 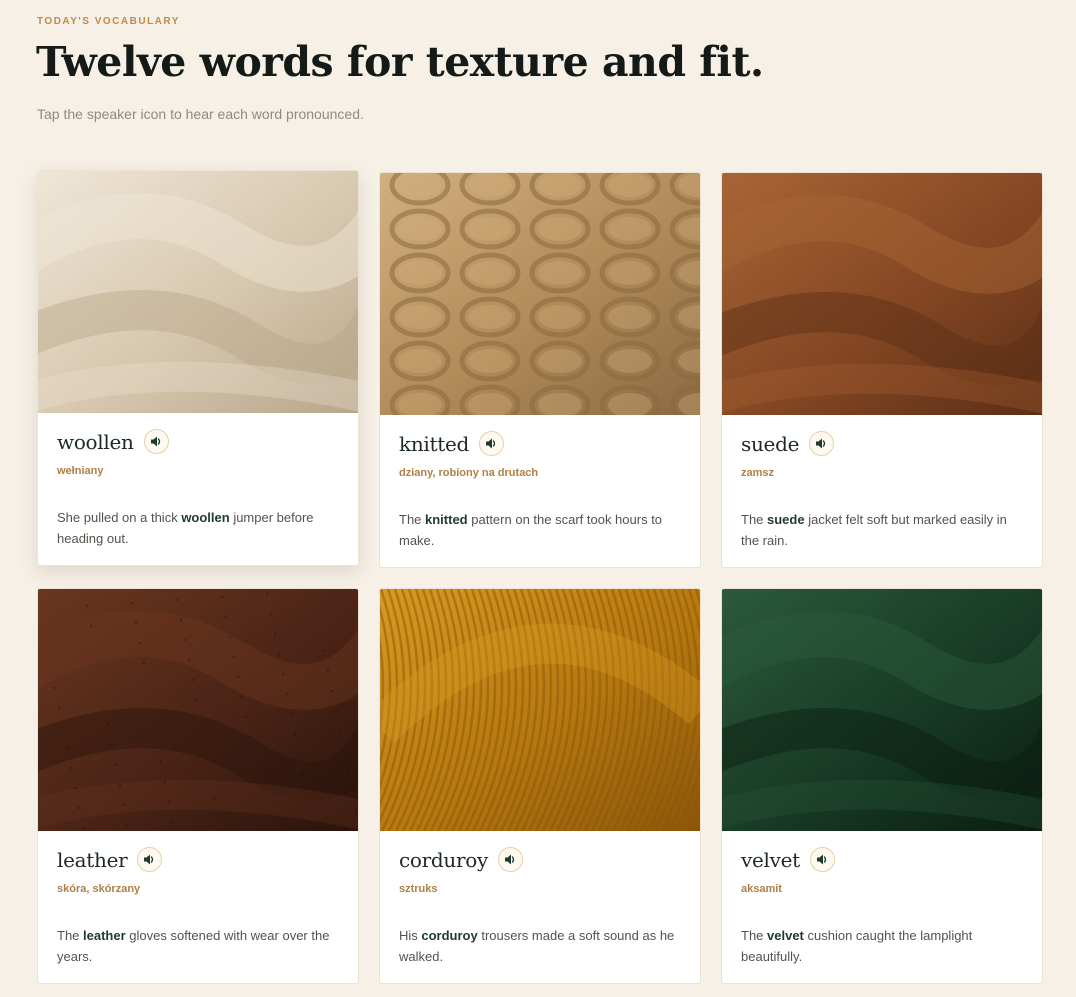 I want to click on vocab-word: knitted, so click(x=434, y=443).